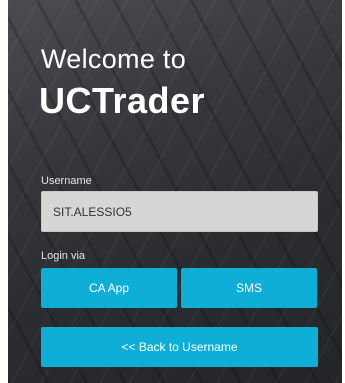 Image resolution: width=345 pixels, height=383 pixels. What do you see at coordinates (66, 181) in the screenshot?
I see `username-label: Username` at bounding box center [66, 181].